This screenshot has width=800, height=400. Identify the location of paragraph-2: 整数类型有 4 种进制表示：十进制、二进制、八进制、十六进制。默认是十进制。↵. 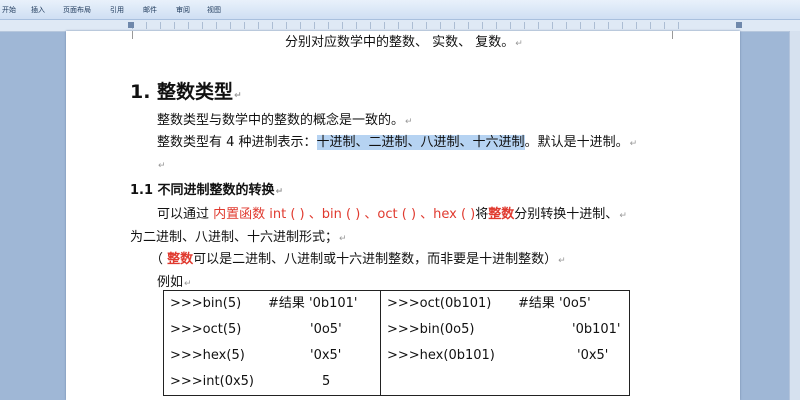
(397, 140).